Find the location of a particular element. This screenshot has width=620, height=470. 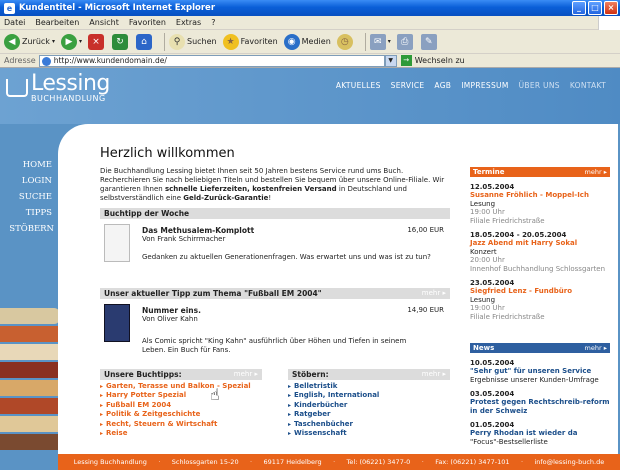

menu-ansicht: Ansicht is located at coordinates (104, 22).